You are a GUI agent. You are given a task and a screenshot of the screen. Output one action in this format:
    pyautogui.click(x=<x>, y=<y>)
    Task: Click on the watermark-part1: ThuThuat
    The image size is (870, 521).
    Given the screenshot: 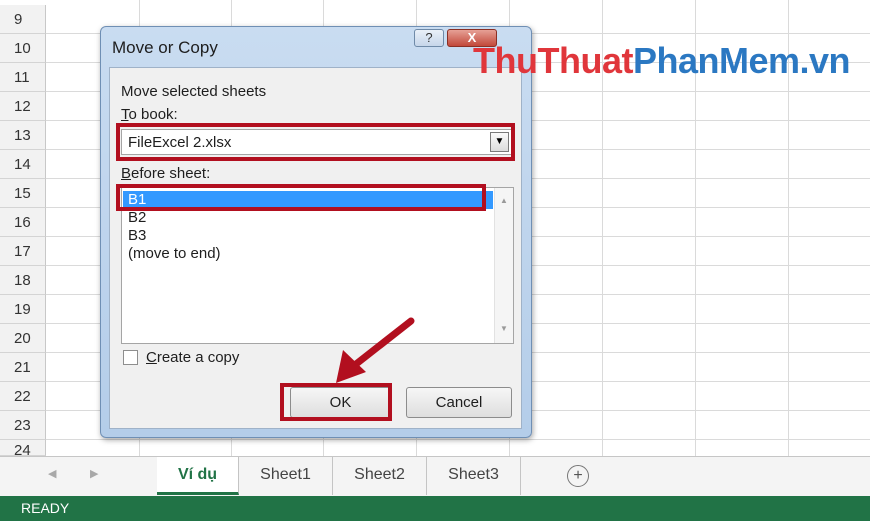 What is the action you would take?
    pyautogui.click(x=553, y=60)
    